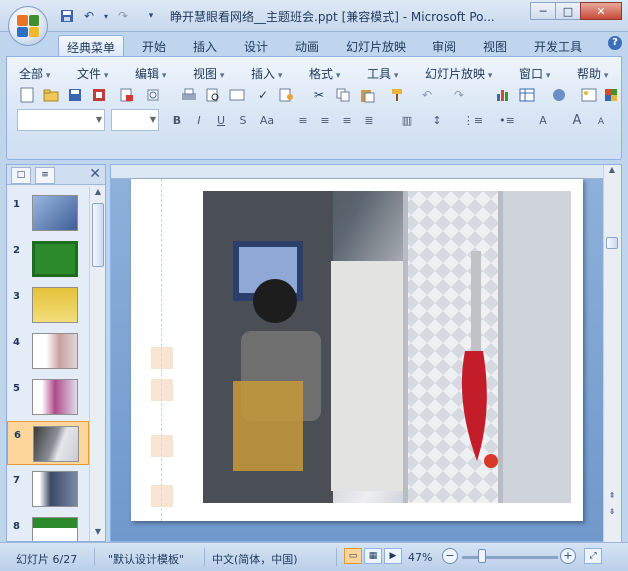  What do you see at coordinates (91, 45) in the screenshot?
I see `tab-classic-menu: 经典菜单` at bounding box center [91, 45].